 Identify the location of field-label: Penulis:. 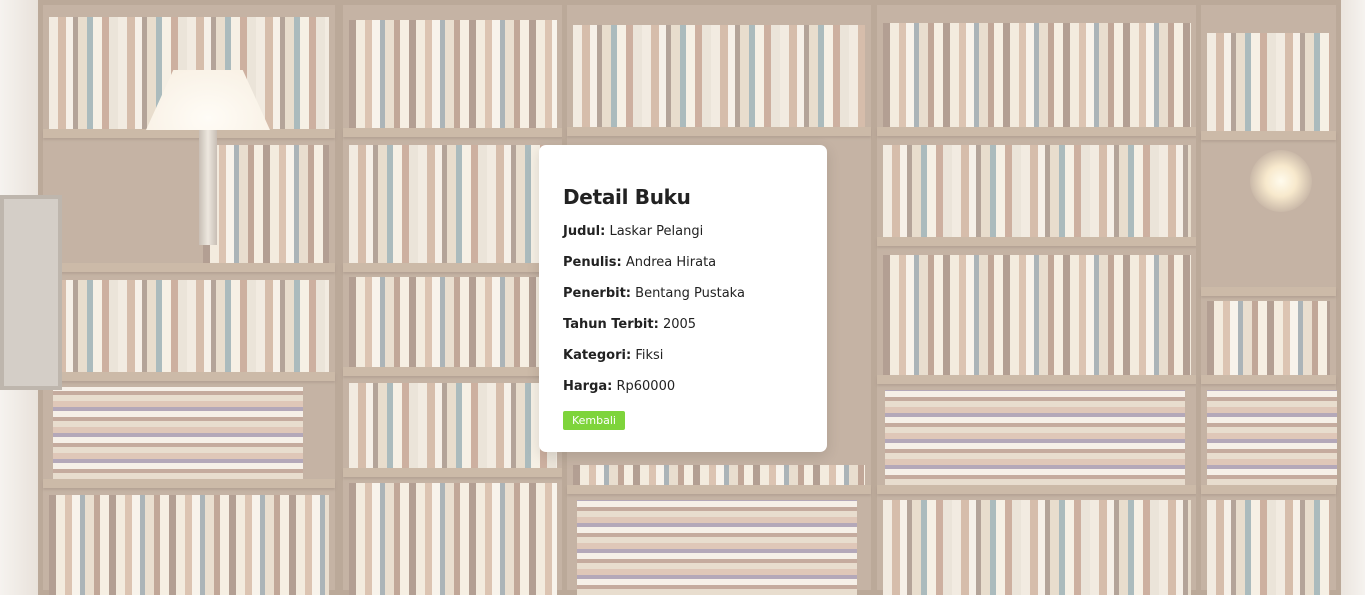
(592, 262).